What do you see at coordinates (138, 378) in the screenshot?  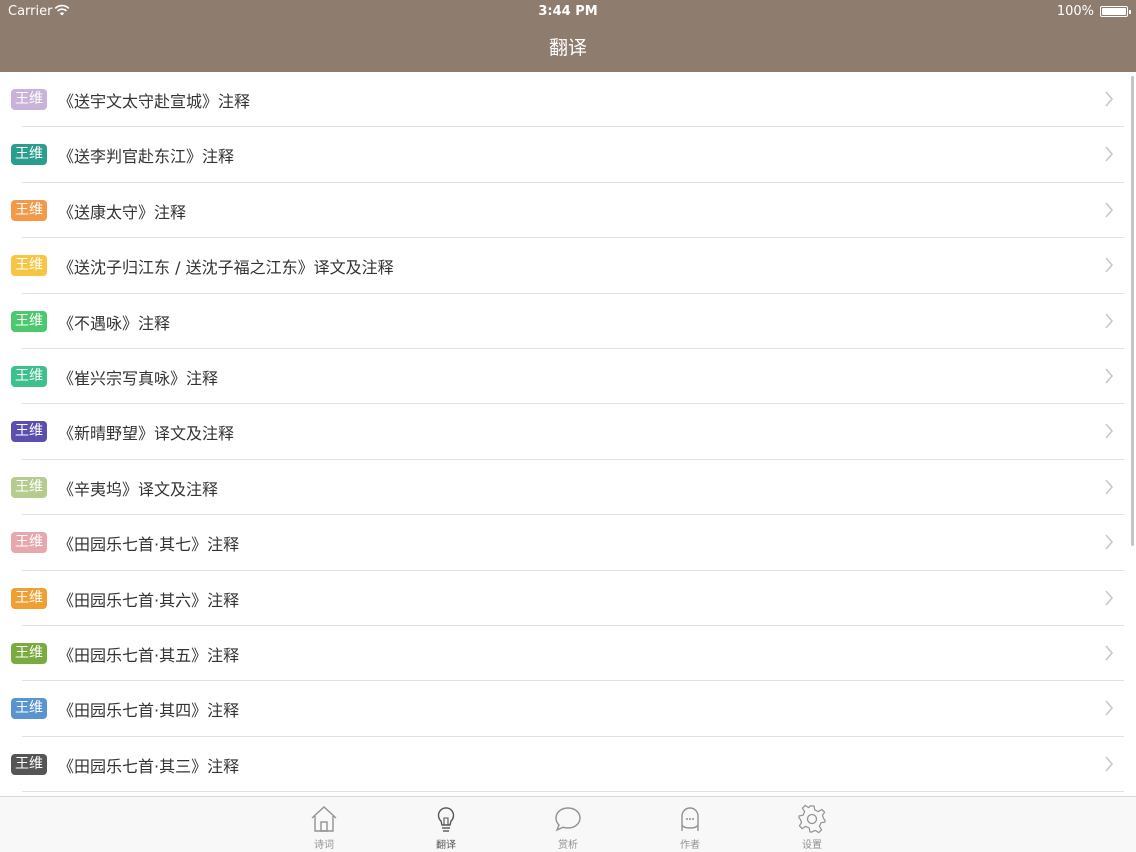 I see `item-title: 《崔兴宗写真咏》注释` at bounding box center [138, 378].